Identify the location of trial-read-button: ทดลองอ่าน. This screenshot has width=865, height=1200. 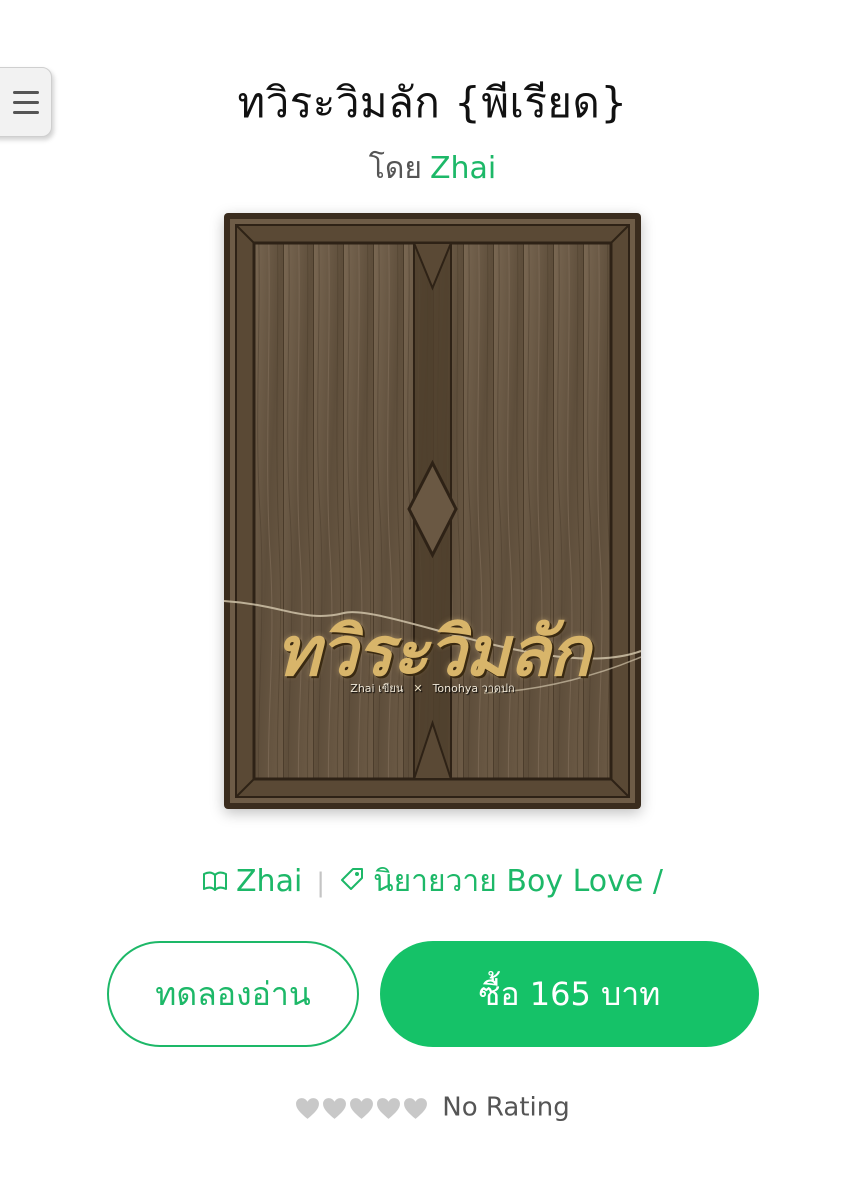
(233, 994).